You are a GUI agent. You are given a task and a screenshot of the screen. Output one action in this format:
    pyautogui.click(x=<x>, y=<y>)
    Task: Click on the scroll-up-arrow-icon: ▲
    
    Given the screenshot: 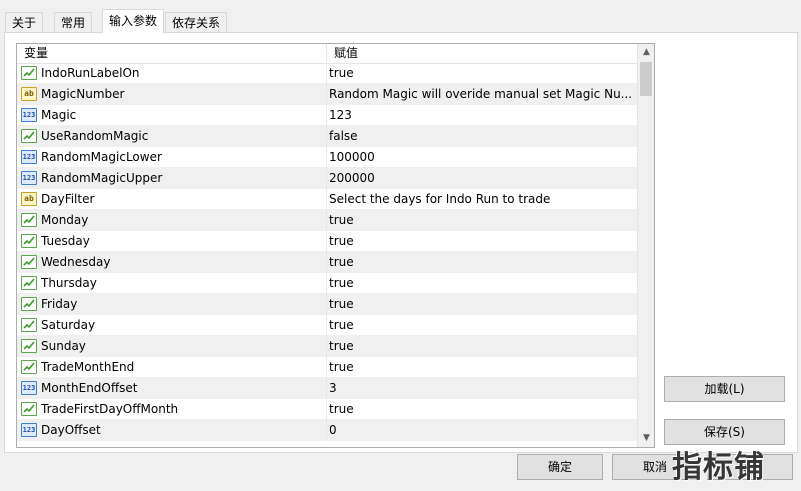 What is the action you would take?
    pyautogui.click(x=646, y=52)
    